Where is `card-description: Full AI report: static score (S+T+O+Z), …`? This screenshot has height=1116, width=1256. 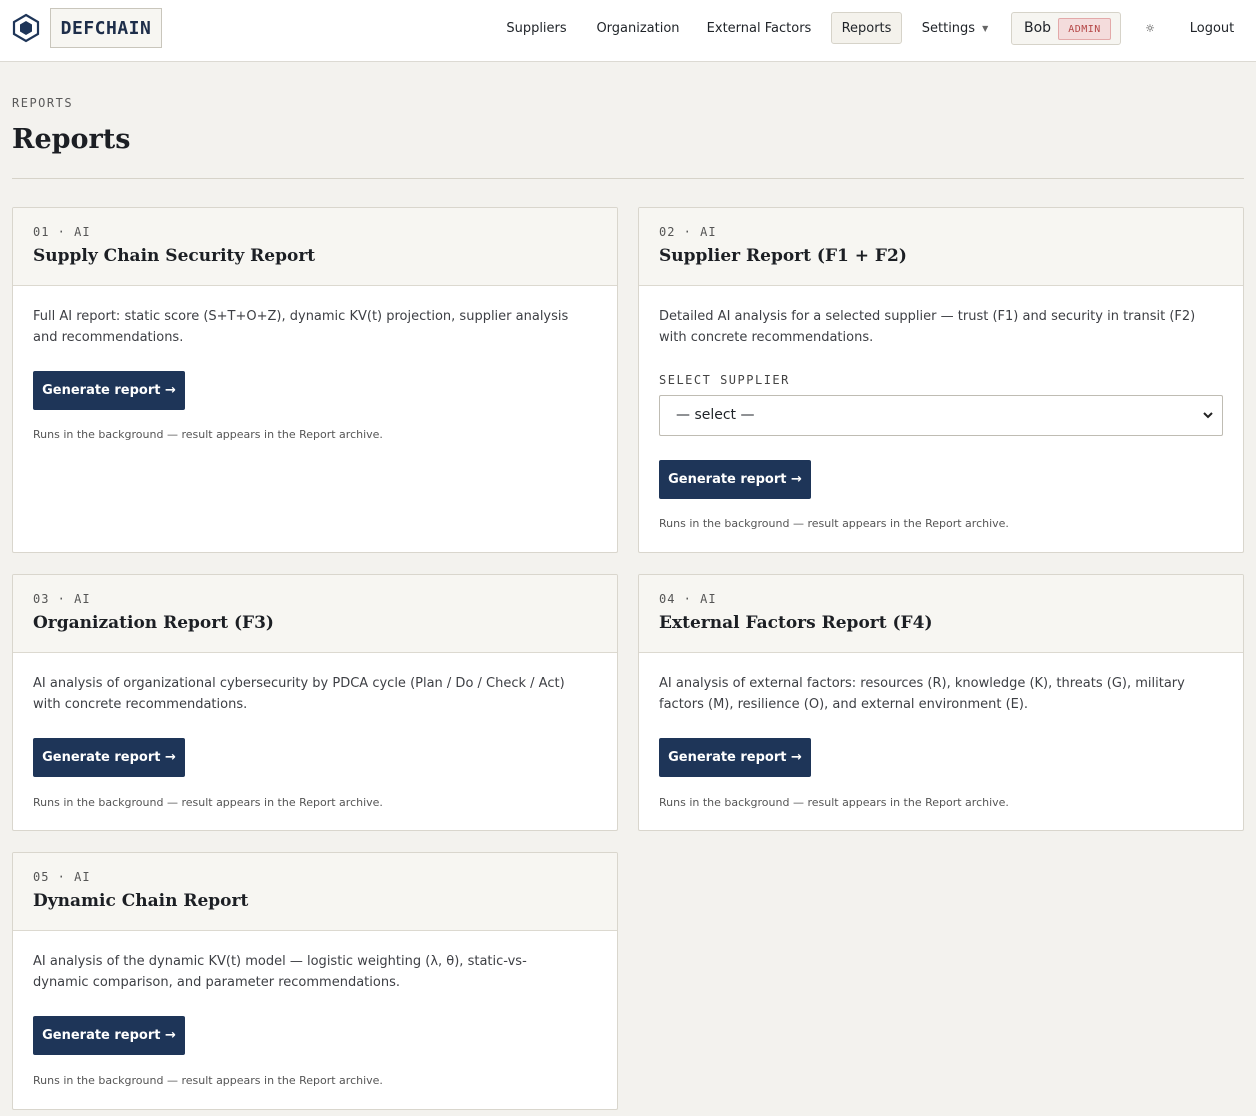 card-description: Full AI report: static score (S+T+O+Z), … is located at coordinates (301, 327).